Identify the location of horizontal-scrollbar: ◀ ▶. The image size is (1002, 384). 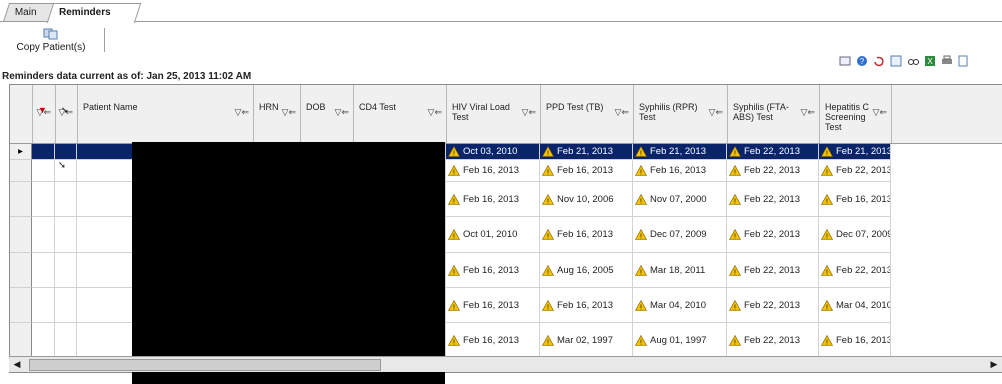
(505, 364).